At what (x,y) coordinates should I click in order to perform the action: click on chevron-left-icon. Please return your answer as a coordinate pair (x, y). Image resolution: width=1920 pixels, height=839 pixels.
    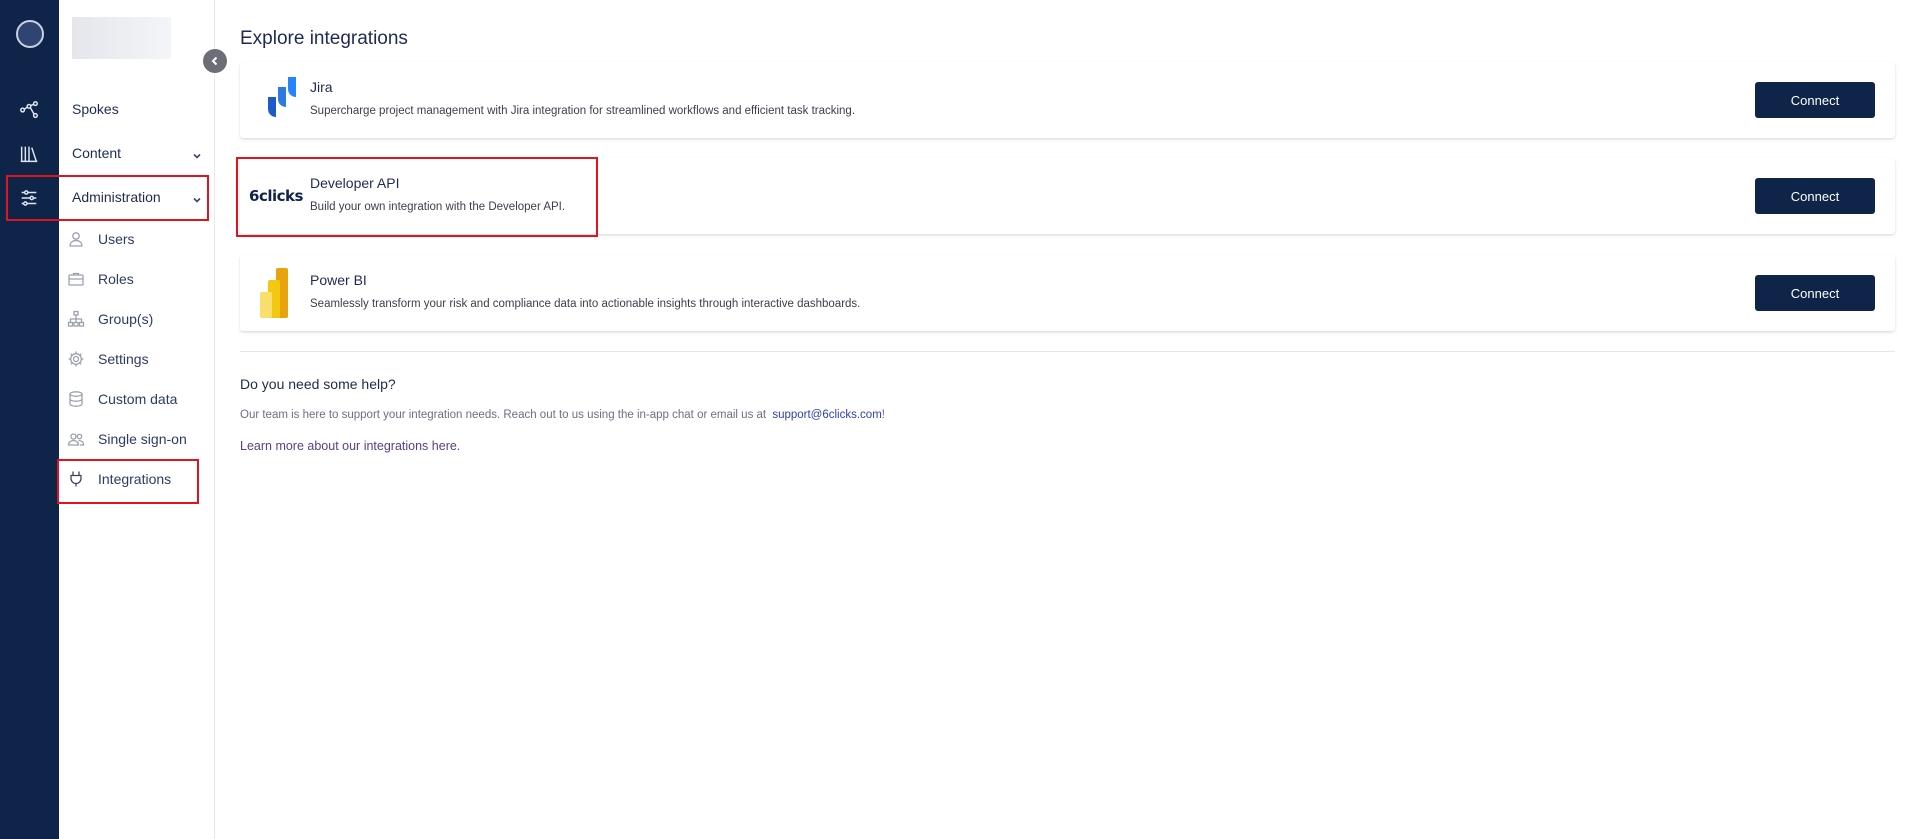
    Looking at the image, I should click on (214, 61).